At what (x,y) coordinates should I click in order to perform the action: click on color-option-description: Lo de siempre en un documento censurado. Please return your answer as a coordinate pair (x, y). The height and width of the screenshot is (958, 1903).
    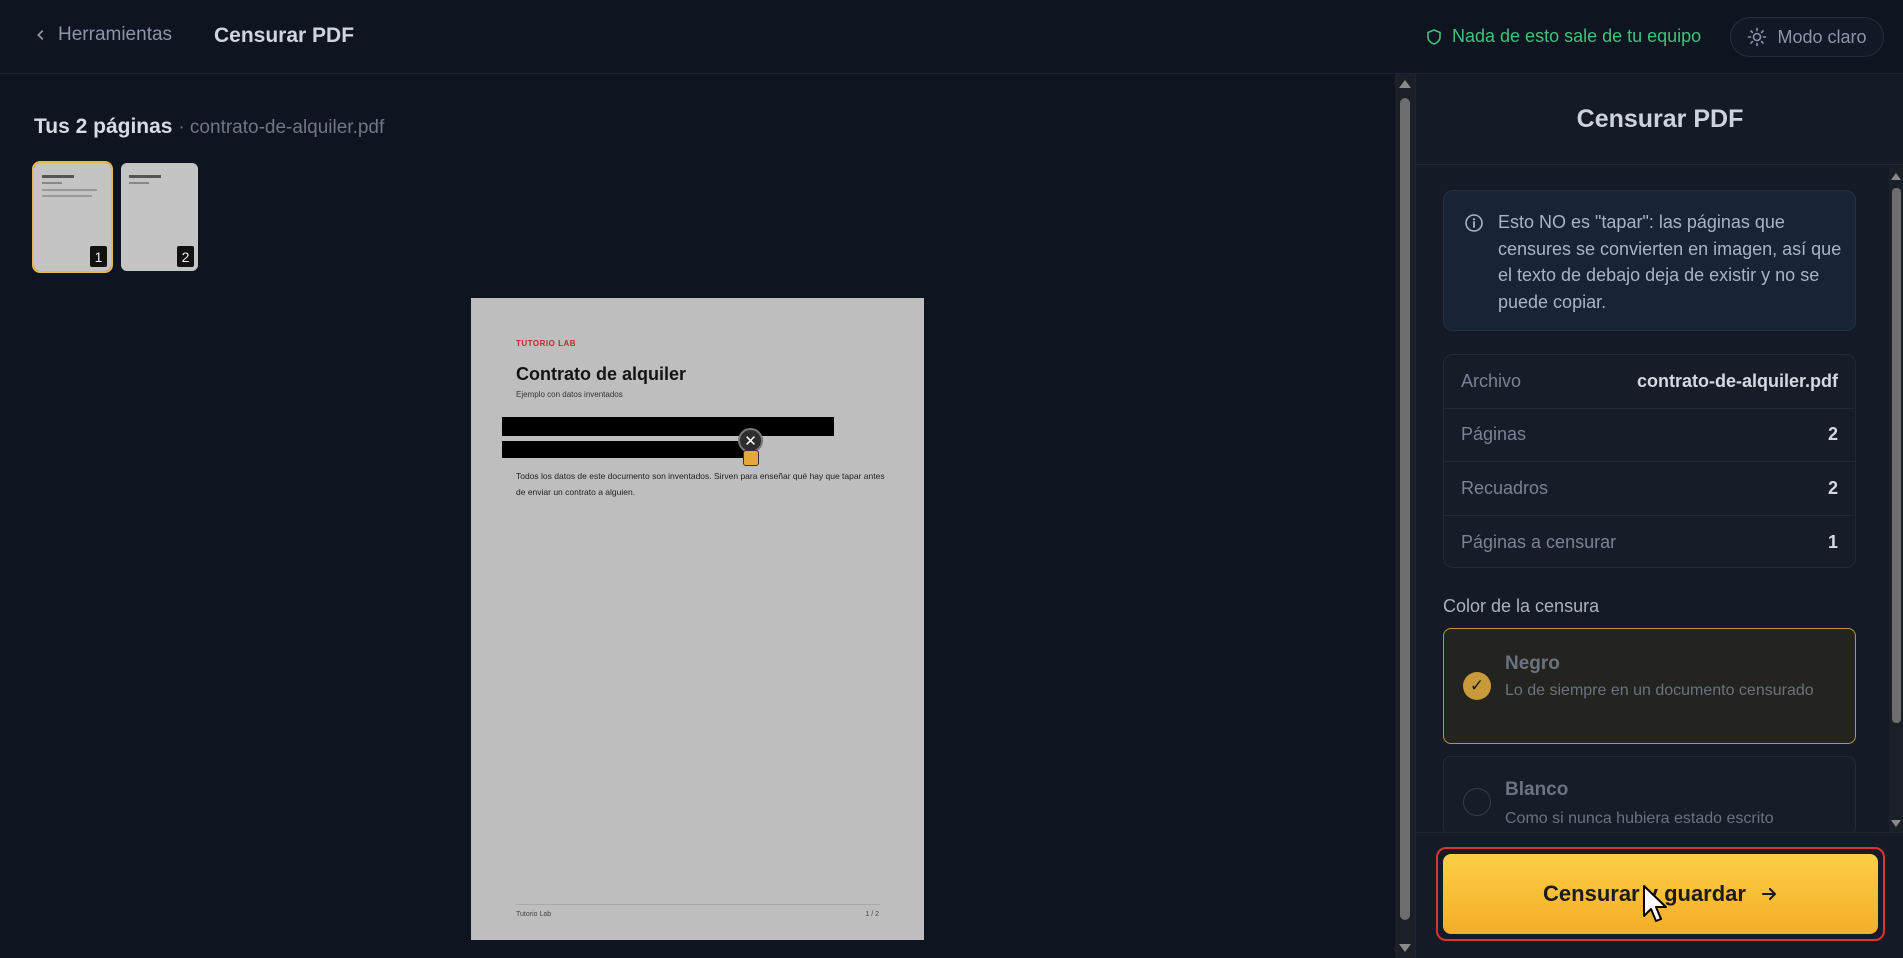
    Looking at the image, I should click on (1659, 690).